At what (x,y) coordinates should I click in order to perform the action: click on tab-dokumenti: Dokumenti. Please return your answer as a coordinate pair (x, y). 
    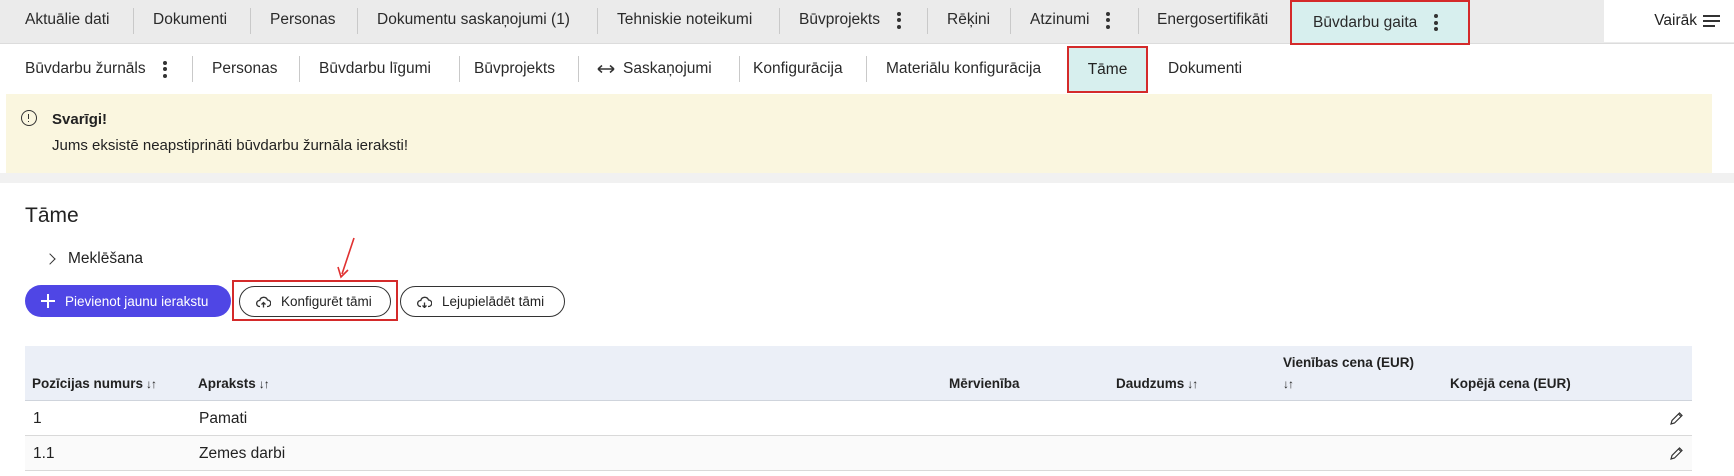
    Looking at the image, I should click on (190, 20).